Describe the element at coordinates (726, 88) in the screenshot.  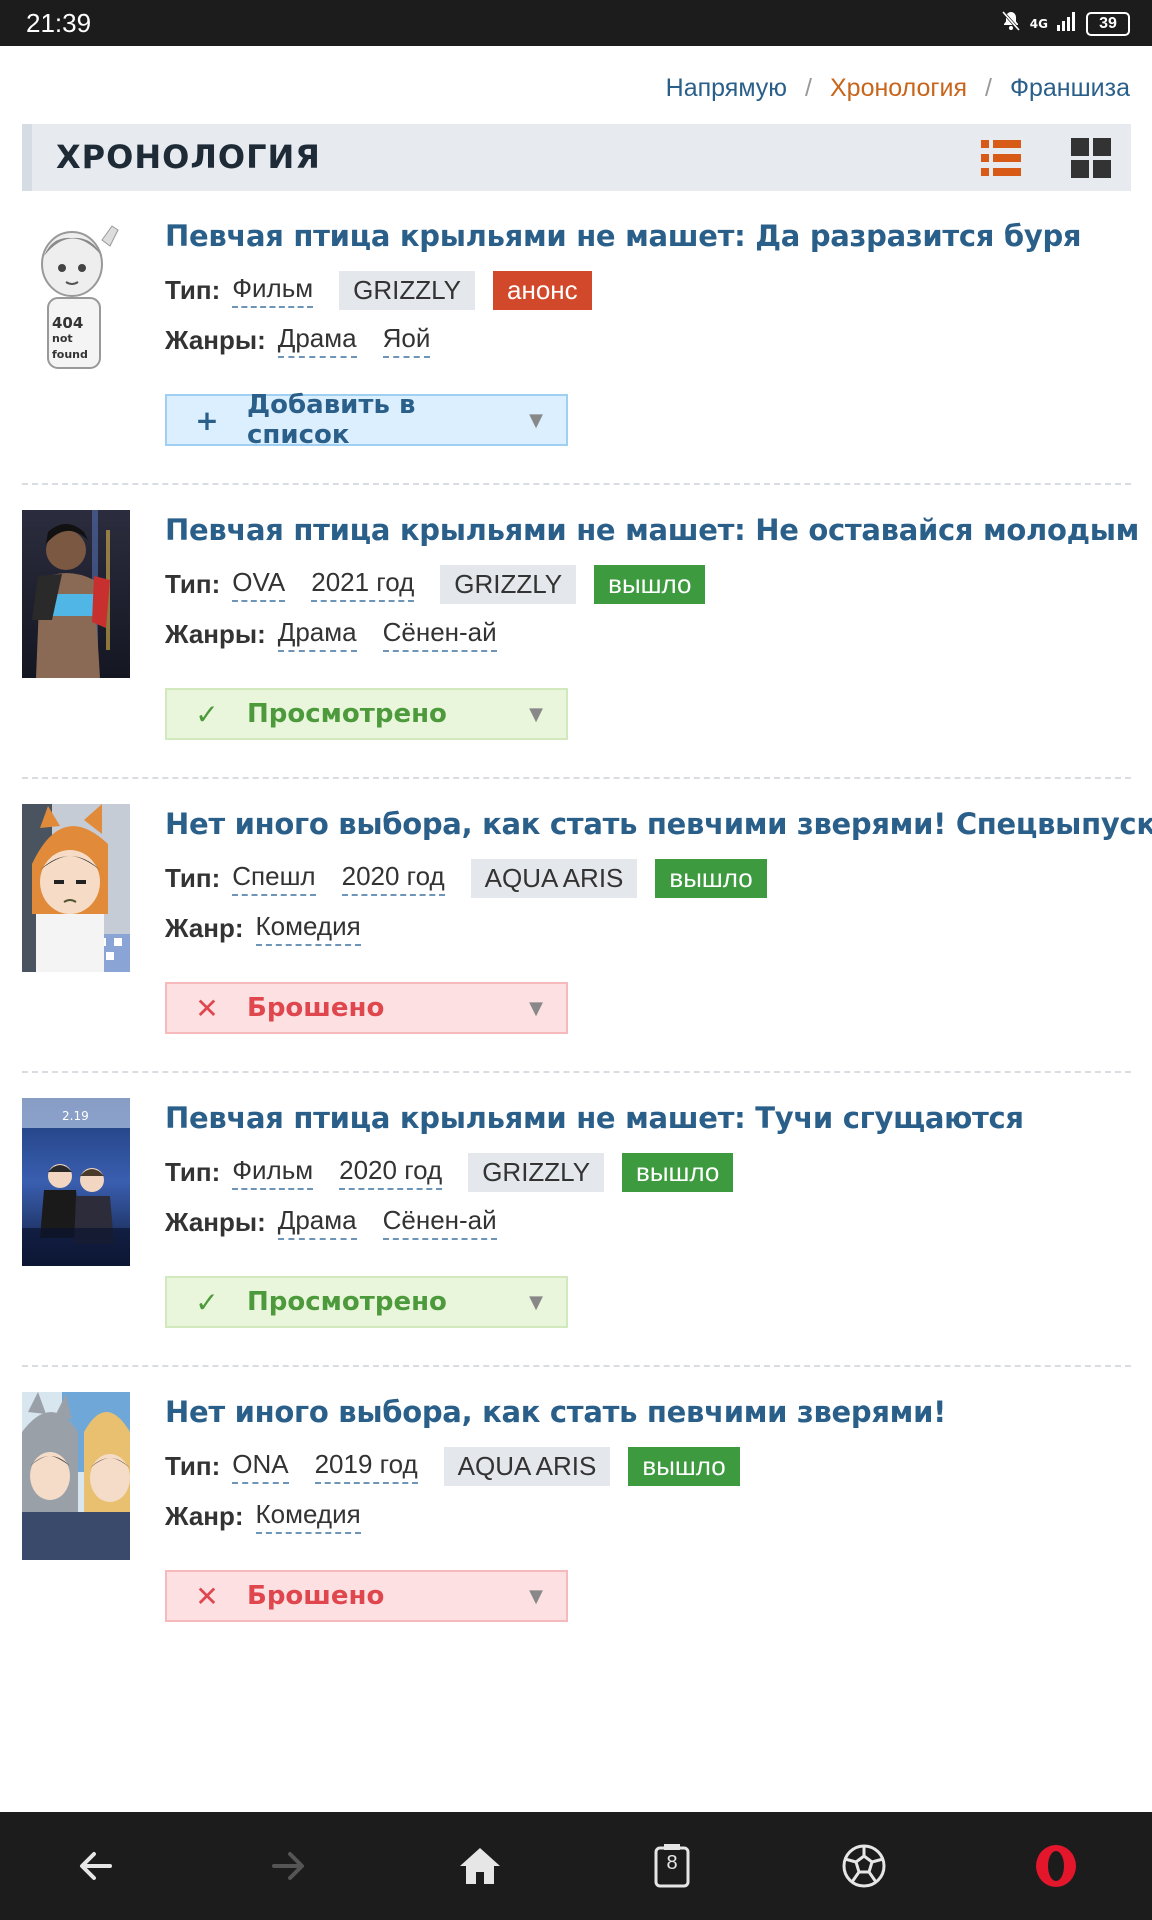
I see `tab-direct: Напрямую` at that location.